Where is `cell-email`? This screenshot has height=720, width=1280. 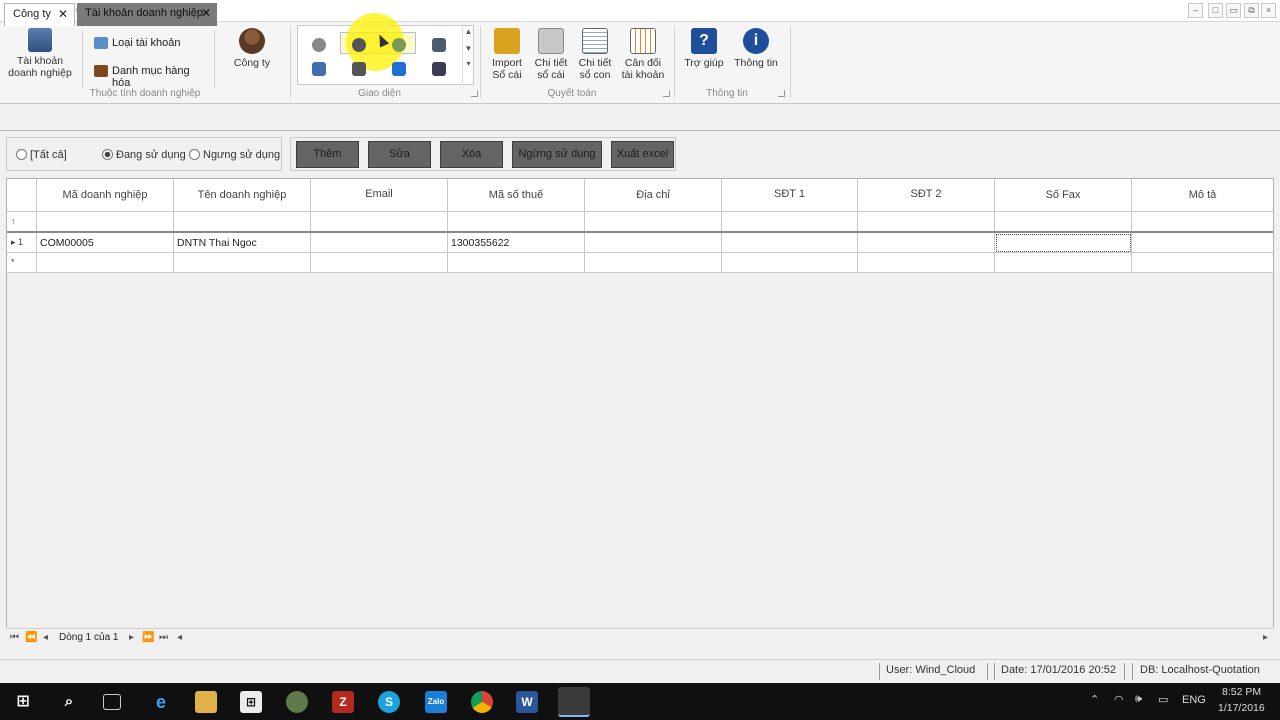
cell-email is located at coordinates (379, 243).